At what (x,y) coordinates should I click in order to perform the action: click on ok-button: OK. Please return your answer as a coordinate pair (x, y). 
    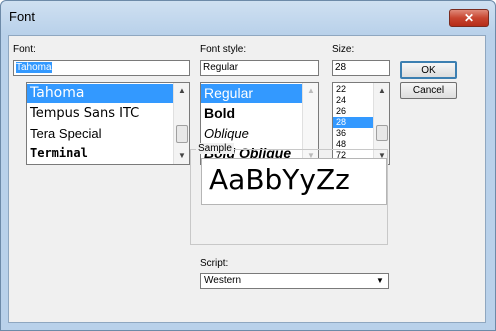
    Looking at the image, I should click on (428, 70).